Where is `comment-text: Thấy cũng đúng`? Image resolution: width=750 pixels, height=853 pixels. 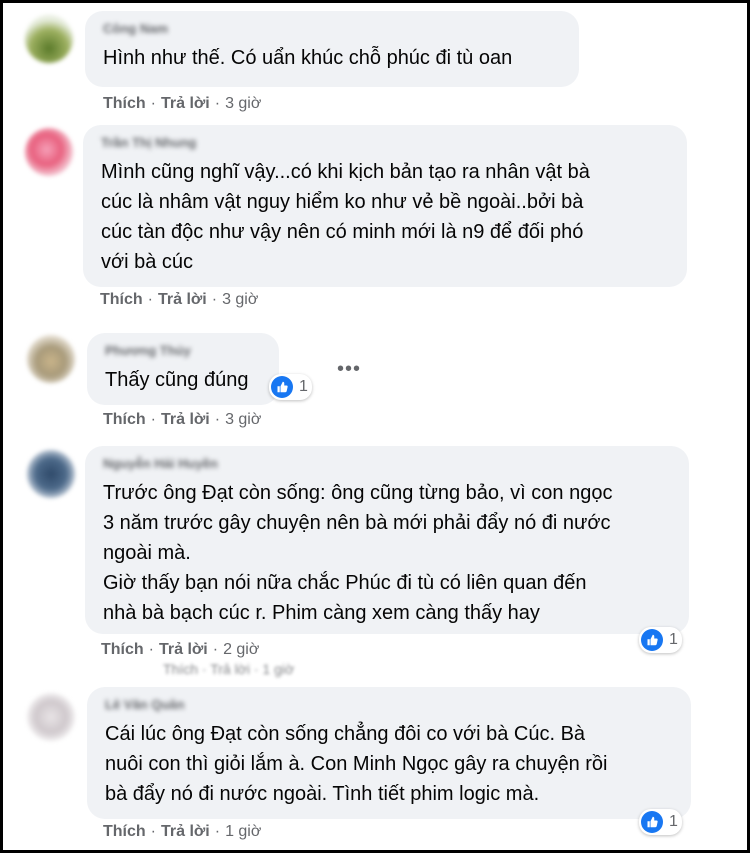
comment-text: Thấy cũng đúng is located at coordinates (177, 380).